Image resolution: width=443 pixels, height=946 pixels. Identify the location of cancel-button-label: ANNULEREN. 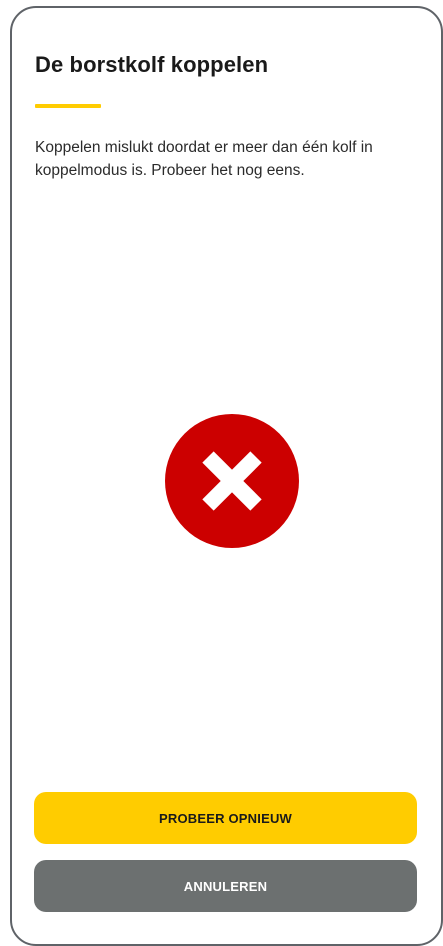
(225, 886).